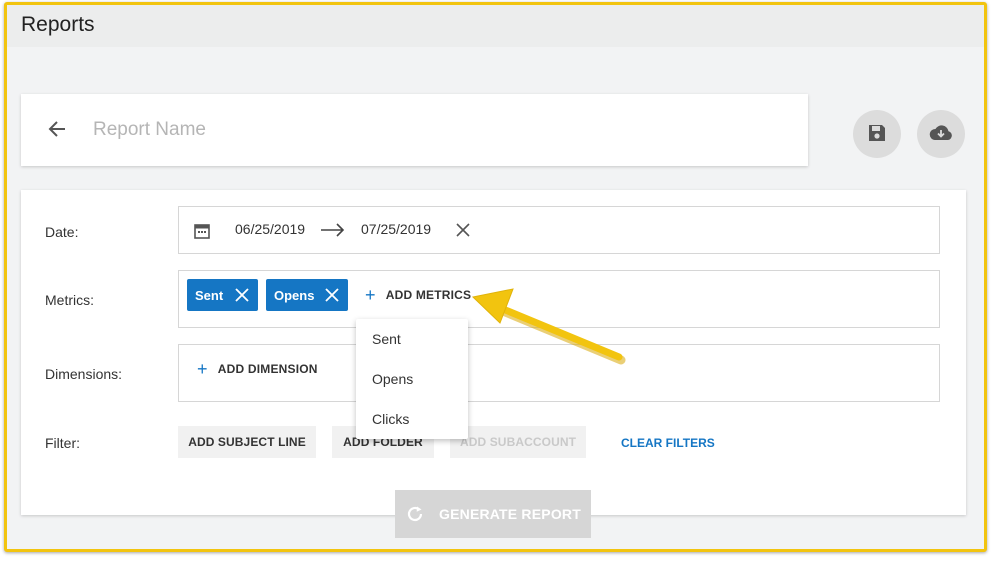 The height and width of the screenshot is (563, 997). What do you see at coordinates (392, 379) in the screenshot?
I see `dropdown-item-opens: Opens` at bounding box center [392, 379].